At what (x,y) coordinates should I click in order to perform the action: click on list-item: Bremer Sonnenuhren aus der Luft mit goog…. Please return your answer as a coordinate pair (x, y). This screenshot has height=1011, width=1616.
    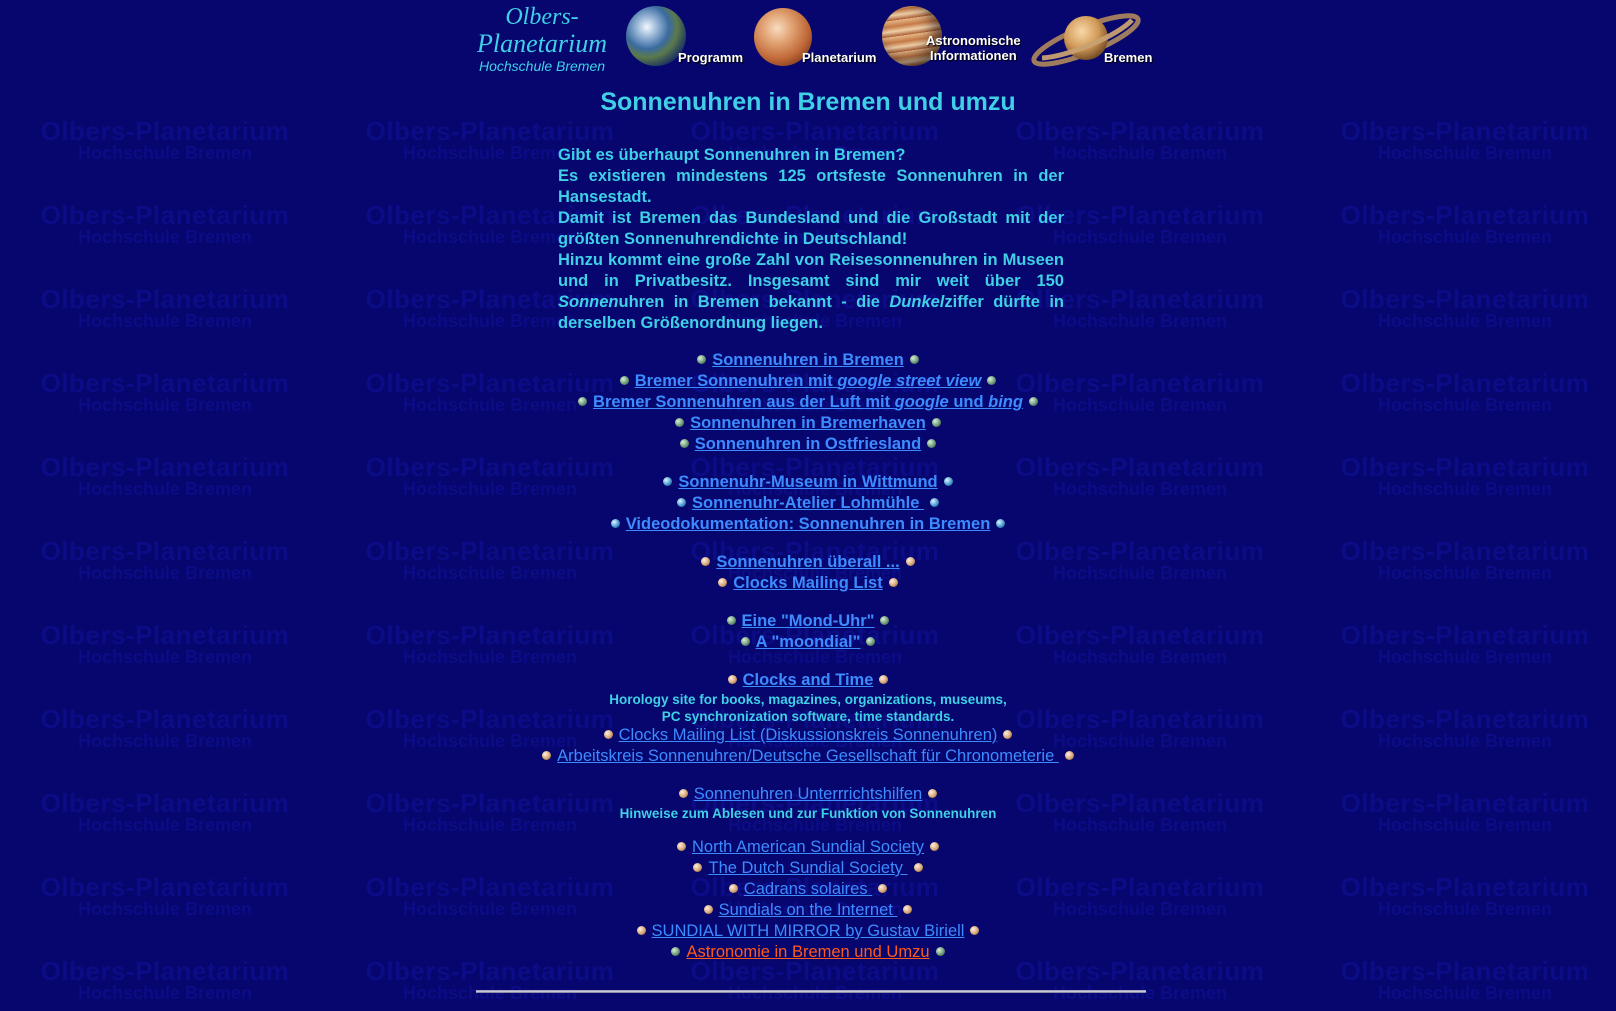
    Looking at the image, I should click on (808, 402).